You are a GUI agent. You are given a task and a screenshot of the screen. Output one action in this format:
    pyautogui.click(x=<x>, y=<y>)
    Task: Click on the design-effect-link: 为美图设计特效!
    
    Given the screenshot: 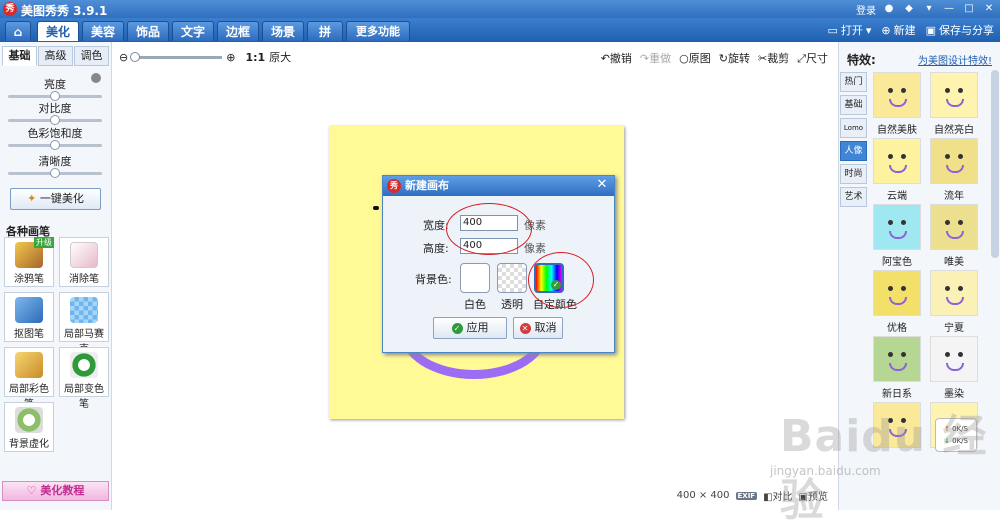 What is the action you would take?
    pyautogui.click(x=955, y=59)
    